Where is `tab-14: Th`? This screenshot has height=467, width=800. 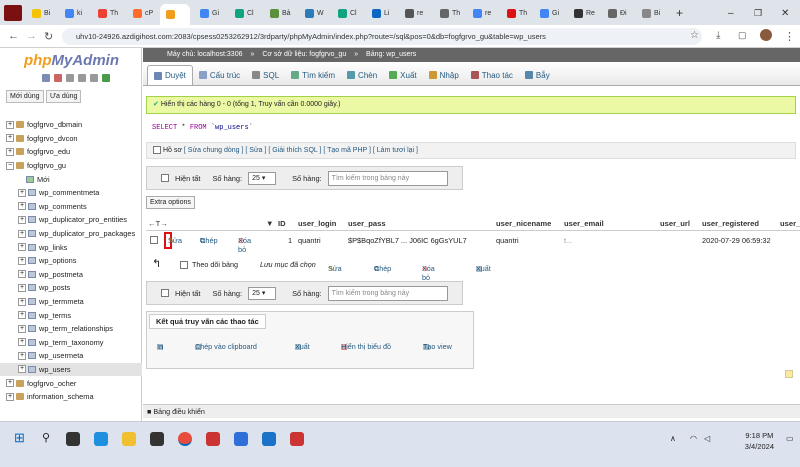
tab-14: Th is located at coordinates (517, 13).